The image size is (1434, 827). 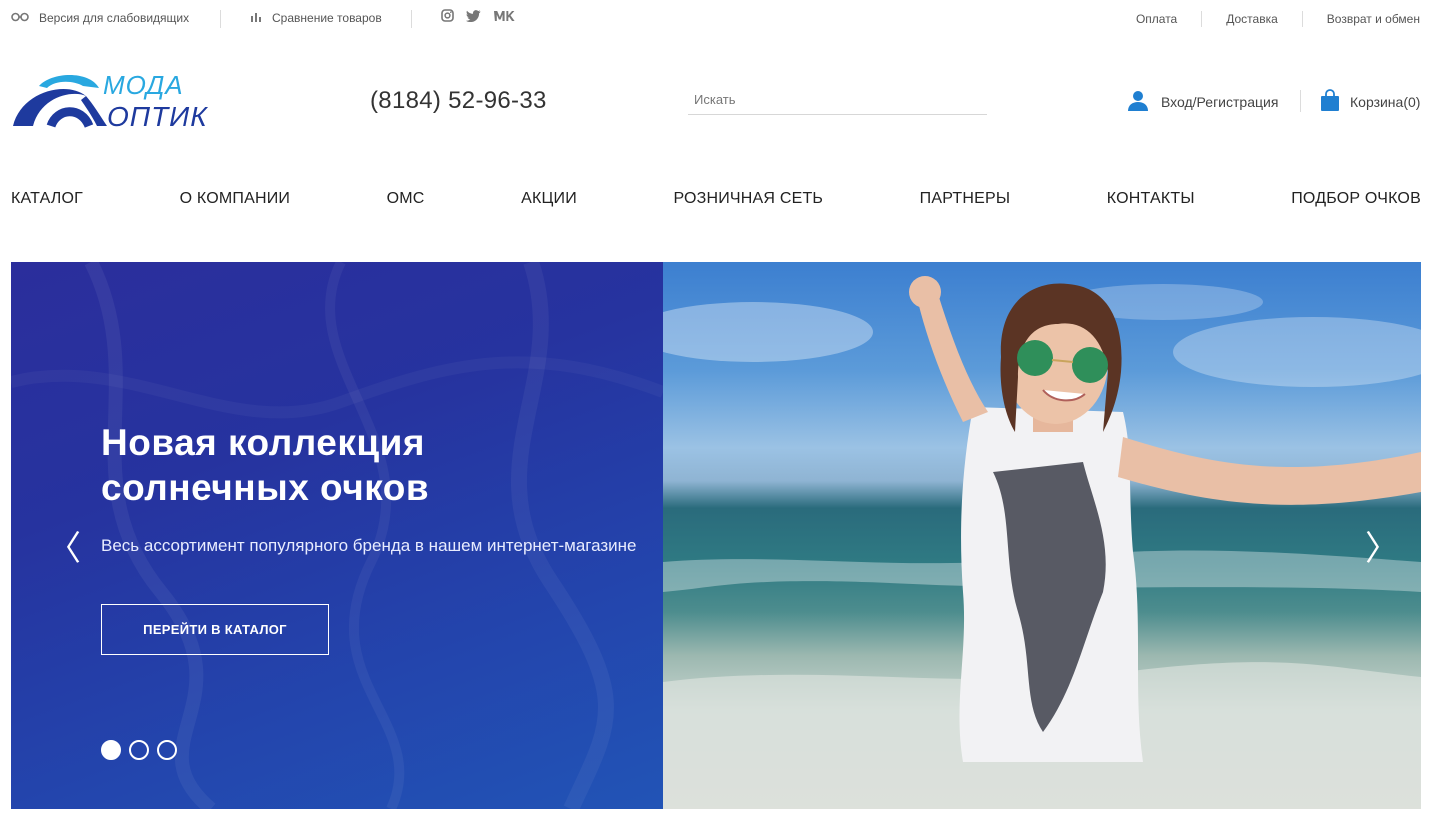 What do you see at coordinates (256, 18) in the screenshot?
I see `bar-chart-icon` at bounding box center [256, 18].